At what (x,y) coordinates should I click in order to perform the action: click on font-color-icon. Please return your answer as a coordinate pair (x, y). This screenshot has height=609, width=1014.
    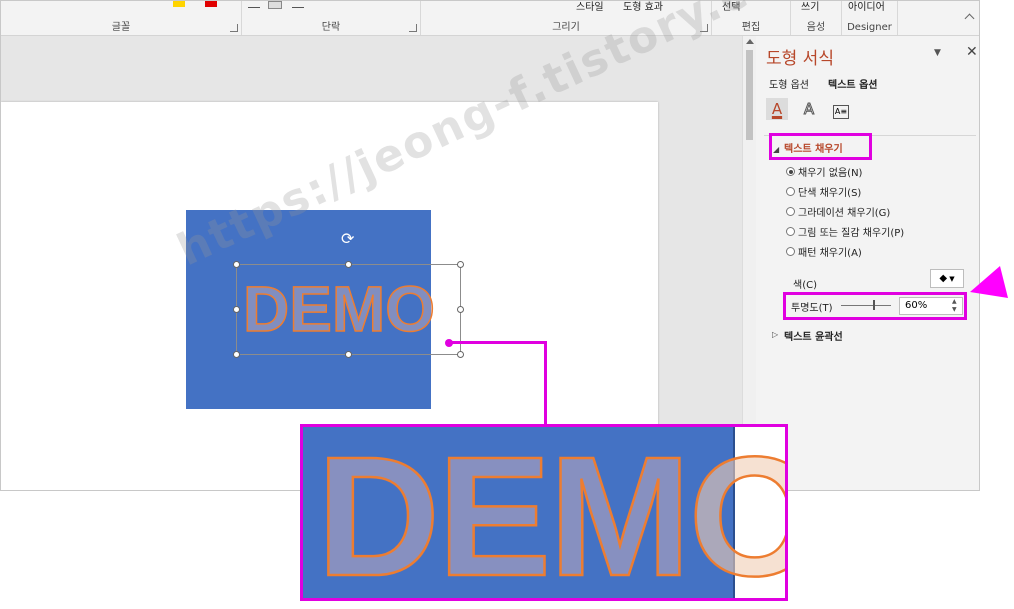
    Looking at the image, I should click on (211, 4).